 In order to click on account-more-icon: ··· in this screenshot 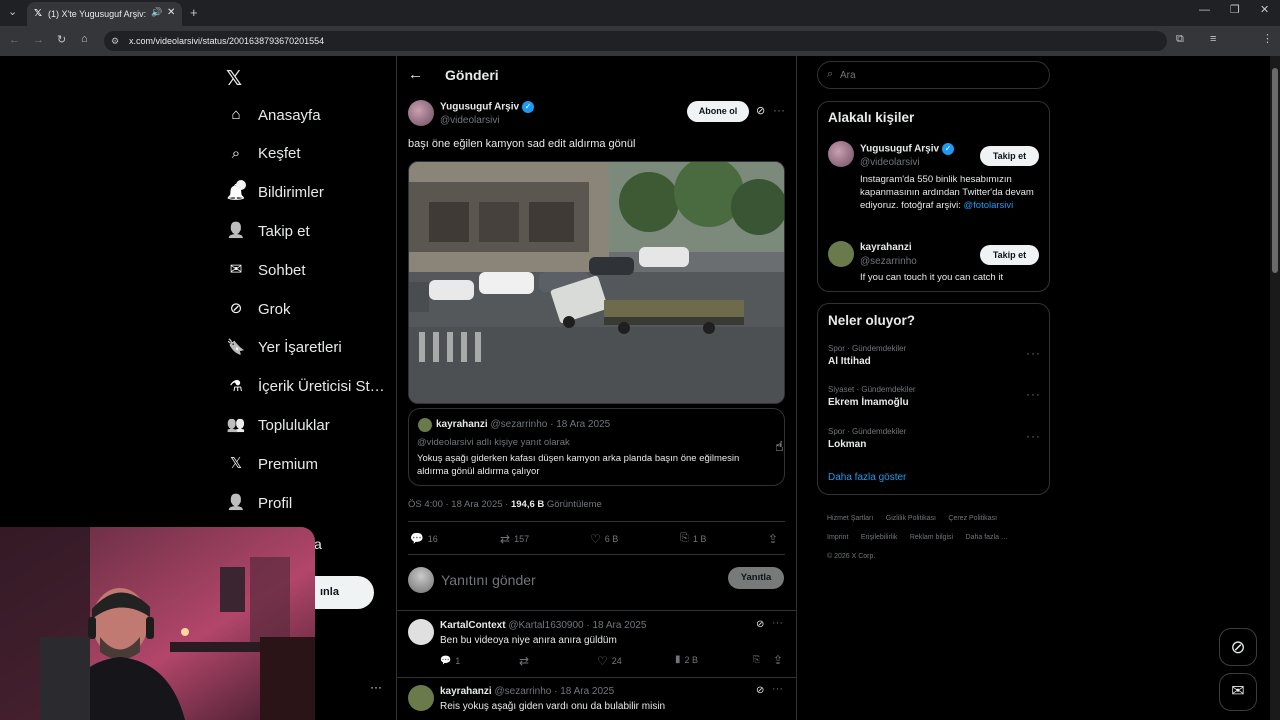, I will do `click(376, 687)`.